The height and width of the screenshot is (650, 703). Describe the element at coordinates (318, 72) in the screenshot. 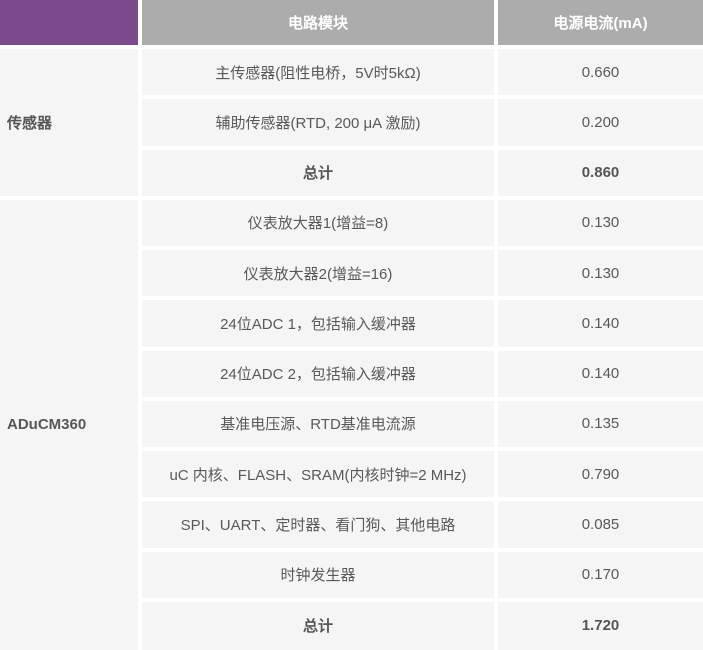

I see `module-cell: 主传感器(阻性电桥，5V时5kΩ)` at that location.